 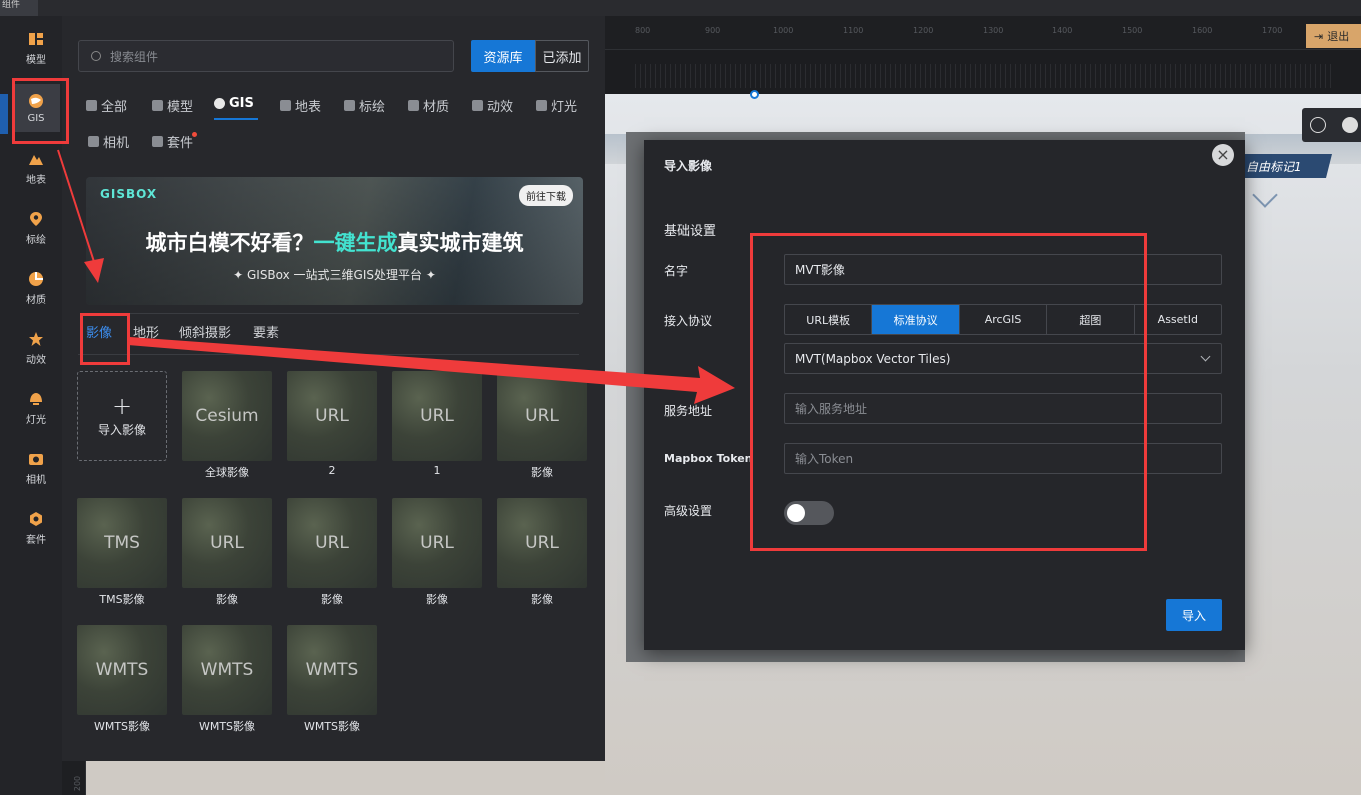 I want to click on tile-caption: 1, so click(x=437, y=470).